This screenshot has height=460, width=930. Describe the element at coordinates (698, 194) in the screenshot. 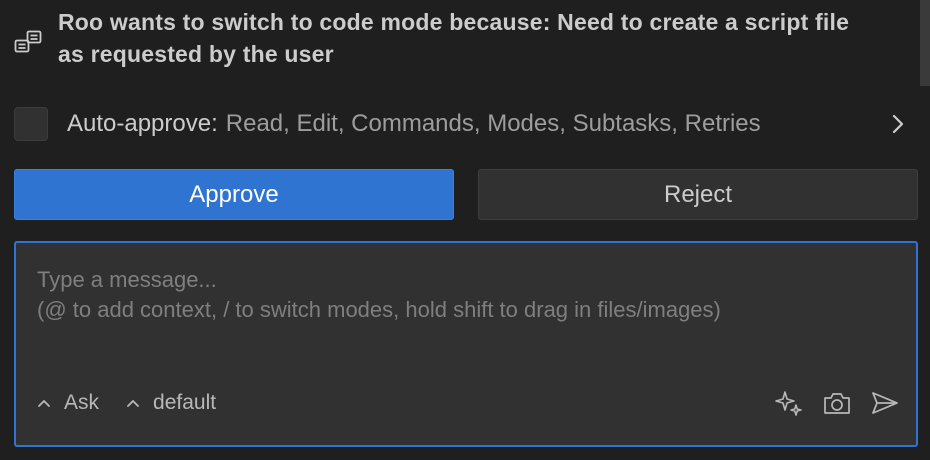

I see `reject-button: Reject` at that location.